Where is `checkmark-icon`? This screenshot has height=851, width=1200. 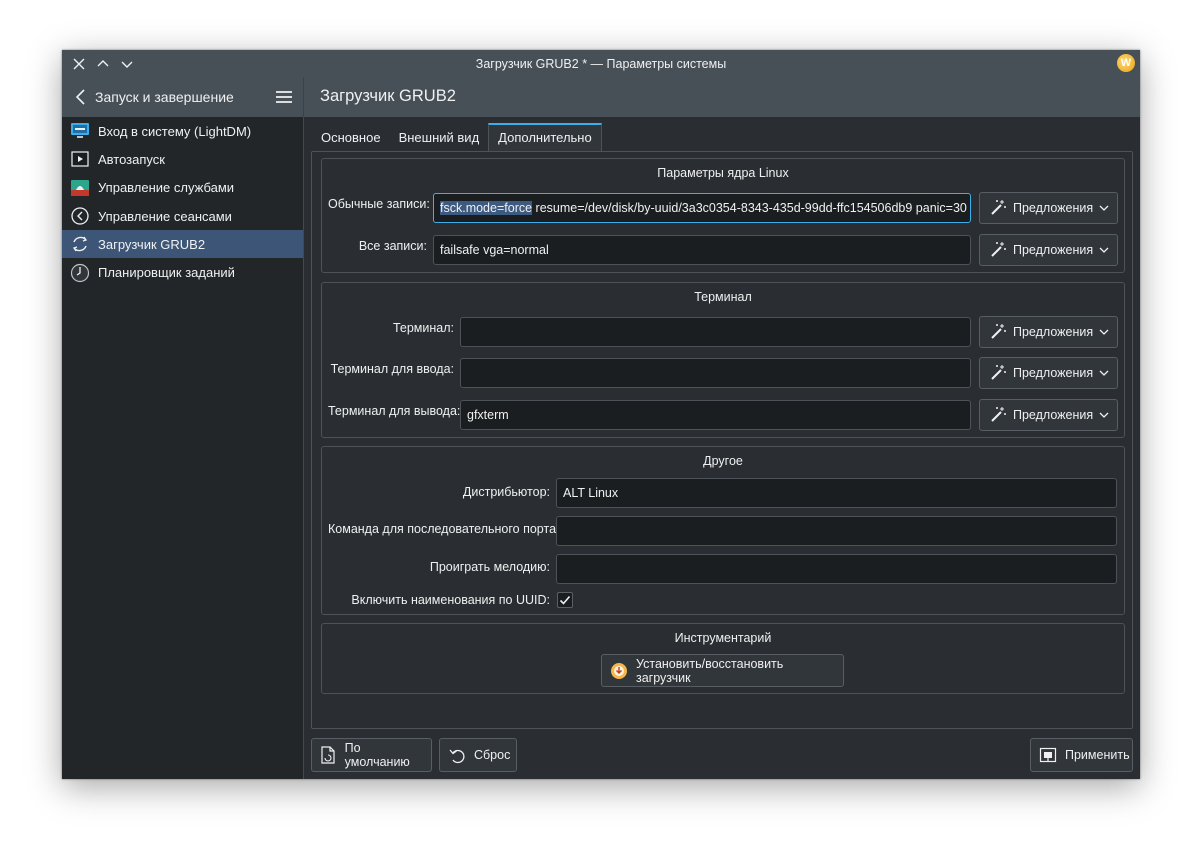 checkmark-icon is located at coordinates (565, 600).